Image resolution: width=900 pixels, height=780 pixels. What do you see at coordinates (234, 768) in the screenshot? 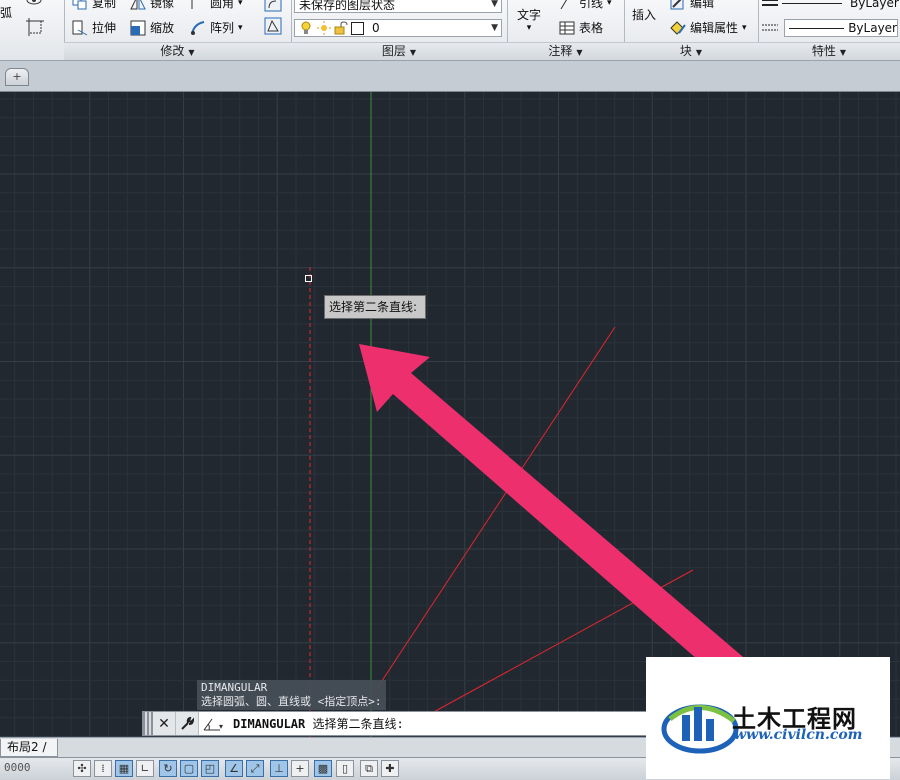
I see `object-snap-icon: ∠` at bounding box center [234, 768].